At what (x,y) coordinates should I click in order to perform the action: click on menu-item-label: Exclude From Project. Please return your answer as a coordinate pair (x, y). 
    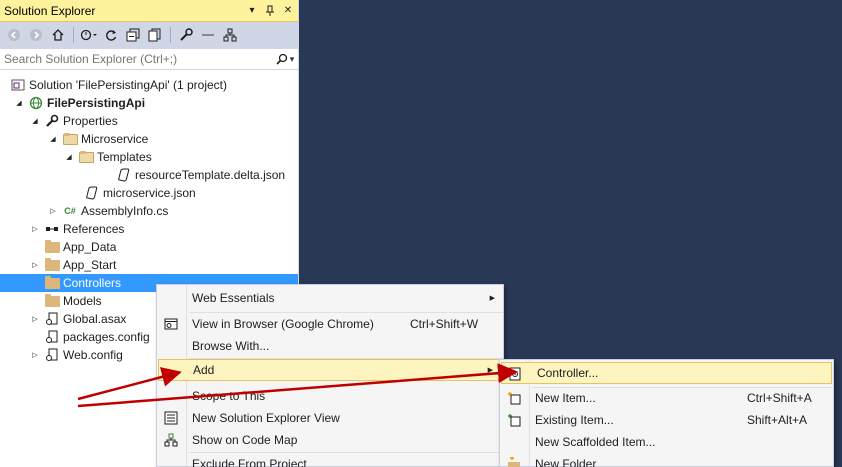
    Looking at the image, I should click on (249, 462).